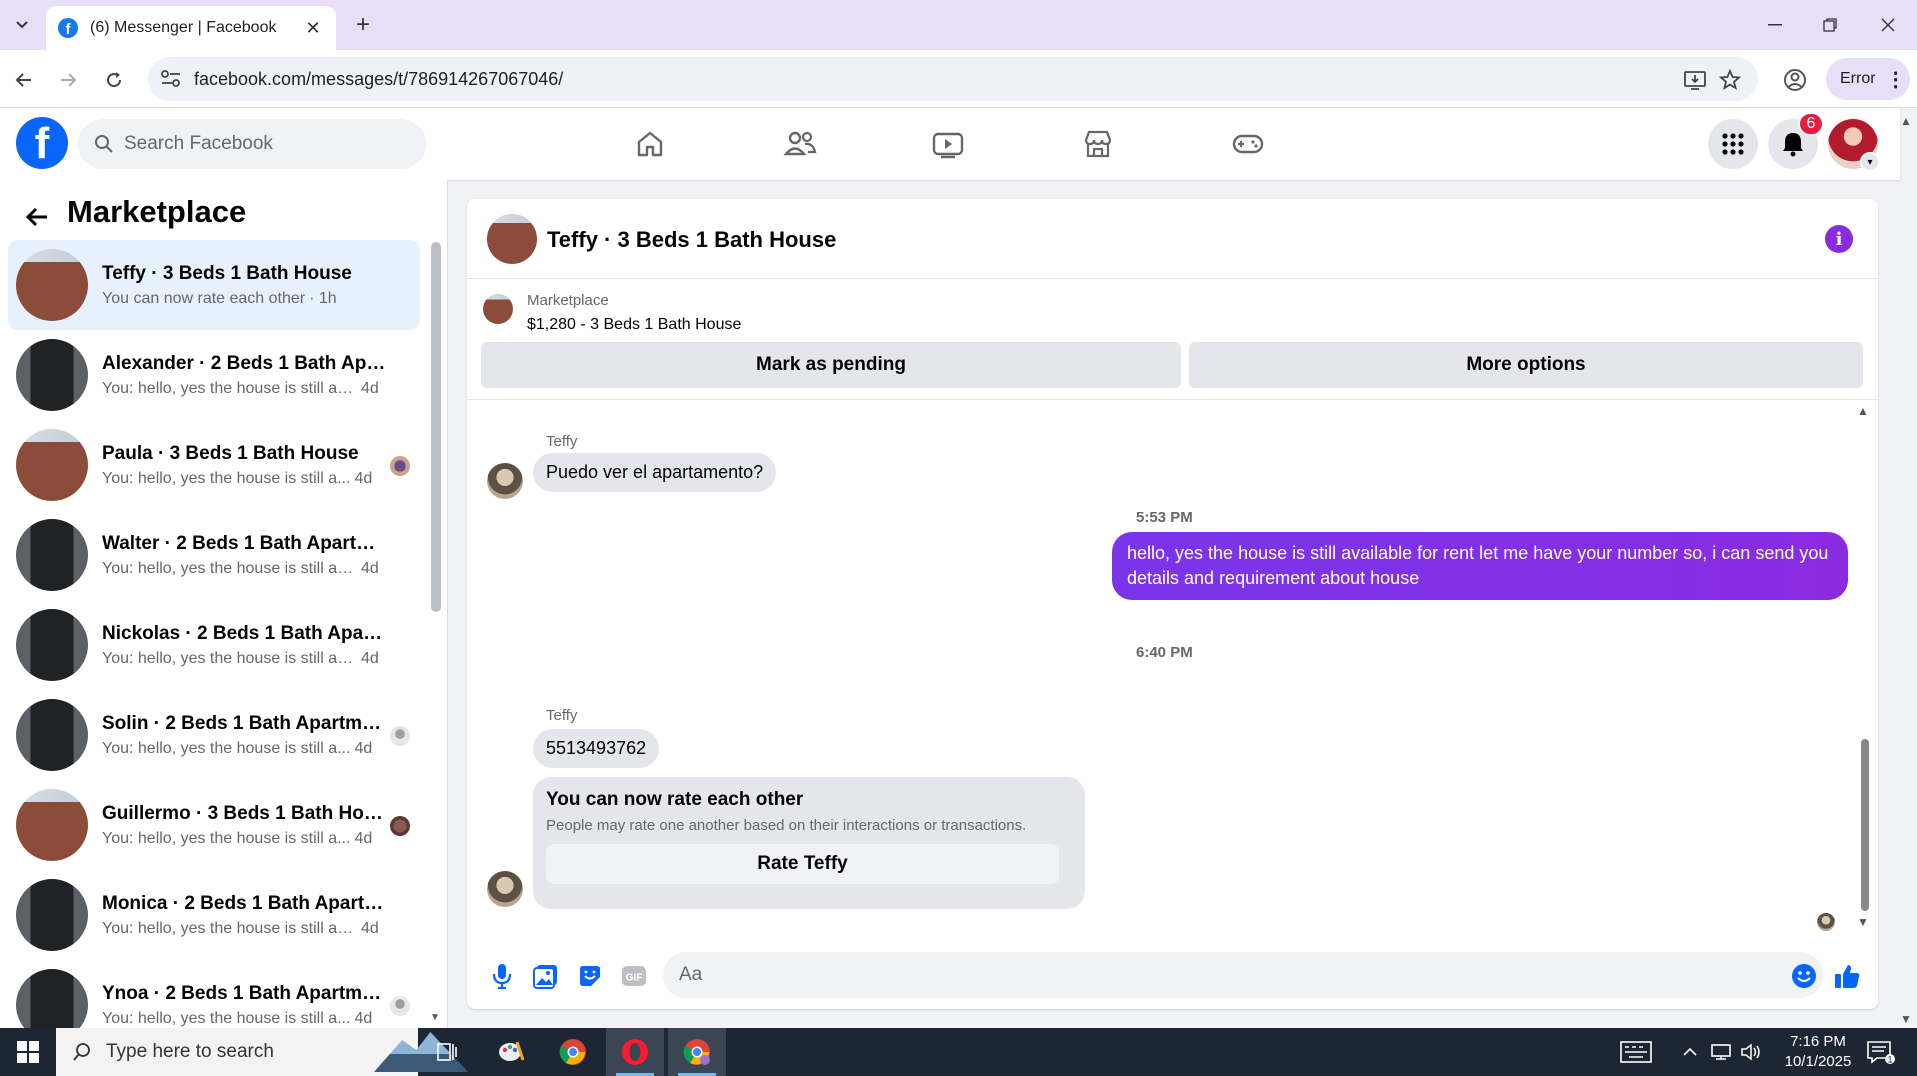 This screenshot has width=1917, height=1076. I want to click on minimize-window-button, so click(1775, 25).